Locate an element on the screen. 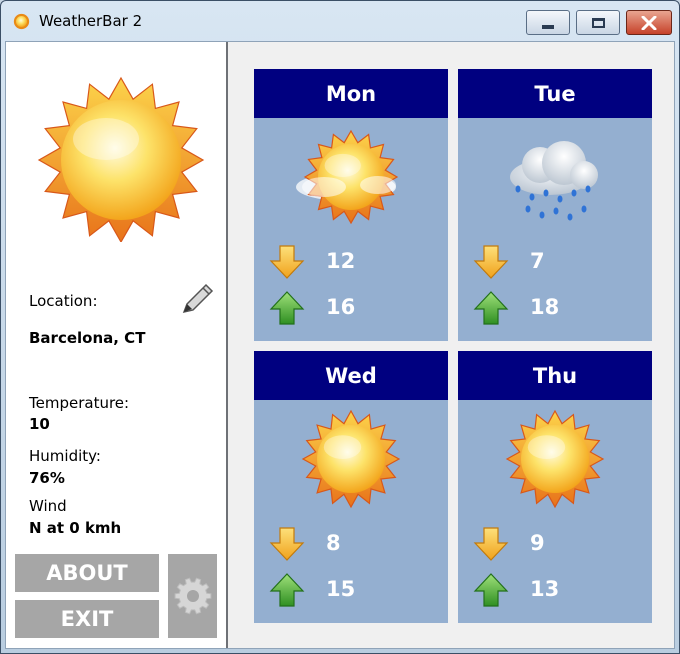 The height and width of the screenshot is (654, 680). forecast-tile-mon: Mon 12 16 is located at coordinates (351, 205).